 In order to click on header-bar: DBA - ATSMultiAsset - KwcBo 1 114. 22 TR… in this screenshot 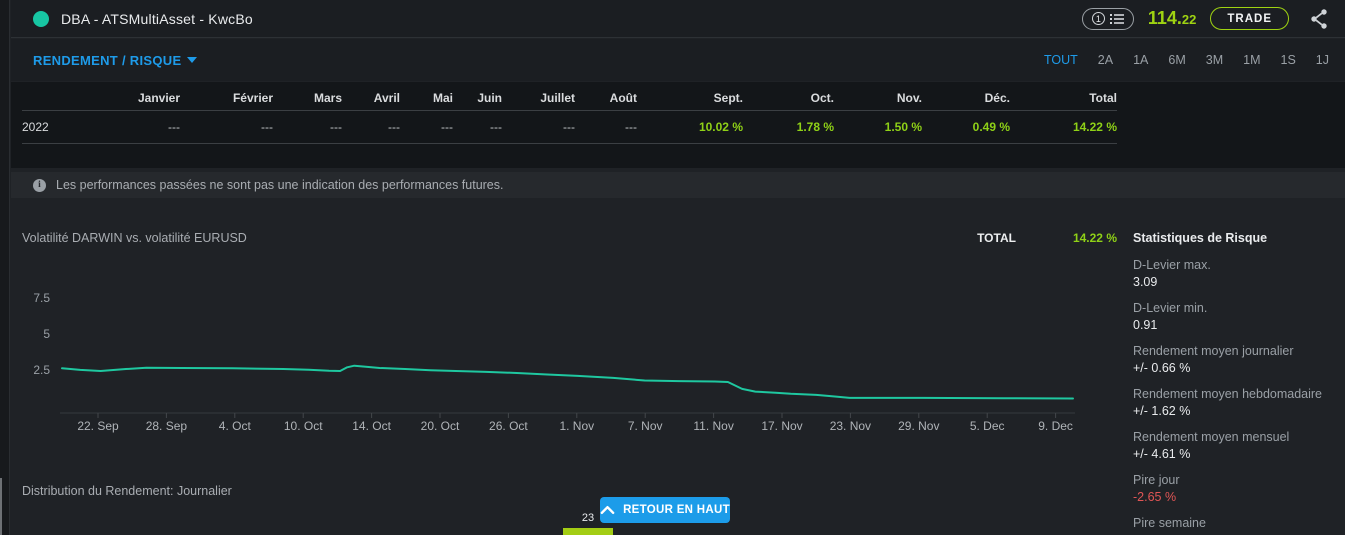, I will do `click(678, 19)`.